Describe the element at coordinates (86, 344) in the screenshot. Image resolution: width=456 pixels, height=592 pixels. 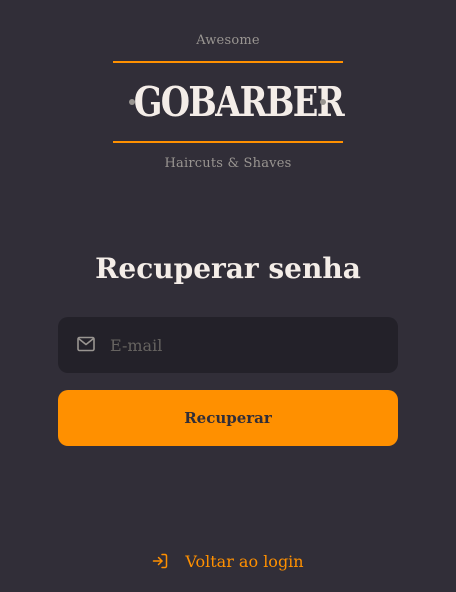
I see `mail-icon` at that location.